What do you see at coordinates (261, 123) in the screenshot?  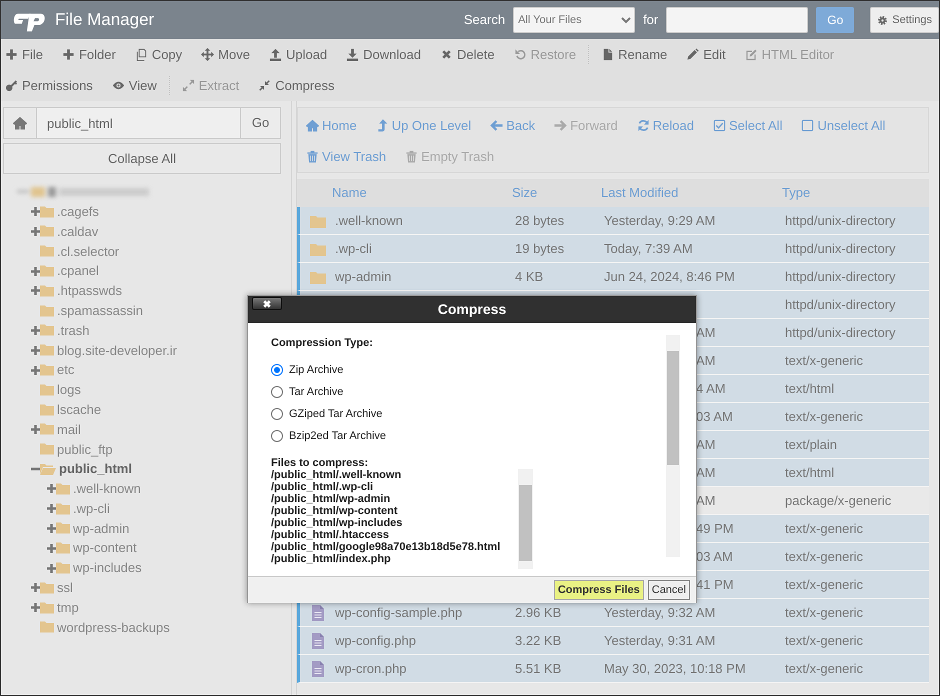 I see `path-go-button: Go` at bounding box center [261, 123].